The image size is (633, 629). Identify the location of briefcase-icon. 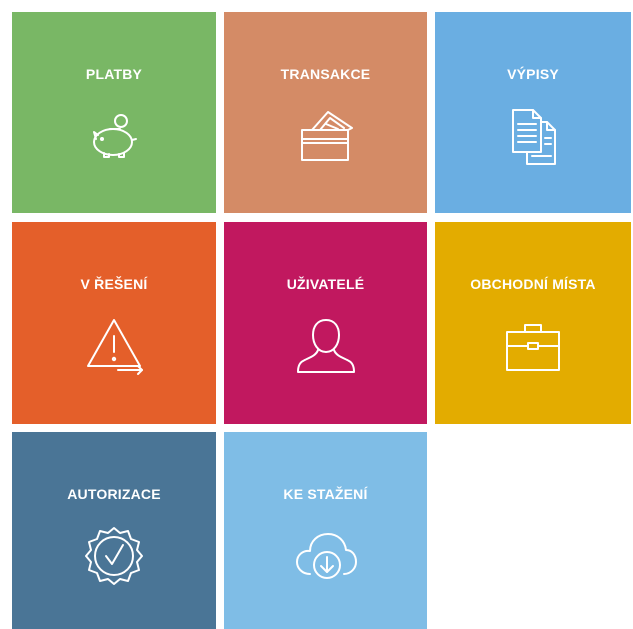
(533, 346).